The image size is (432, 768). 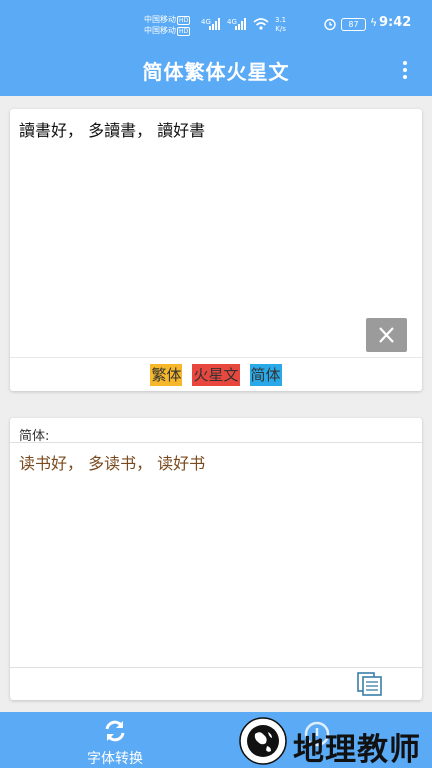 What do you see at coordinates (160, 19) in the screenshot?
I see `carrier-1: 中国移动` at bounding box center [160, 19].